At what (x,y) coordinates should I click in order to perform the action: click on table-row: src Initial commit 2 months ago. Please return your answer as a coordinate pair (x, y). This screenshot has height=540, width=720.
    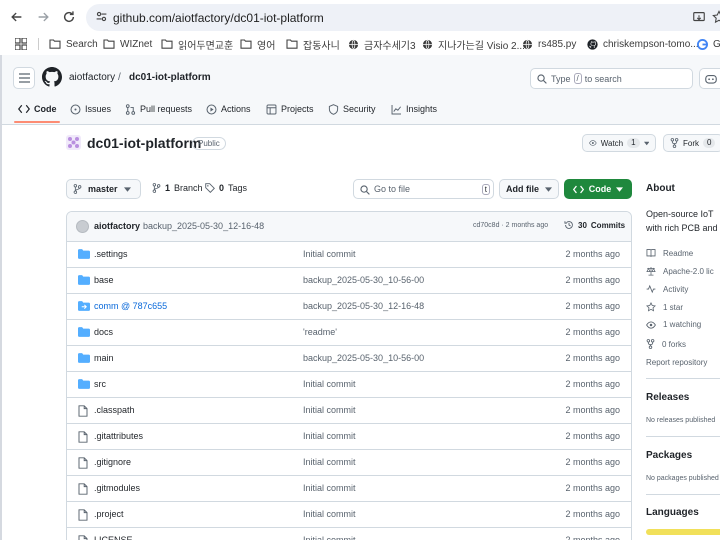
    Looking at the image, I should click on (349, 385).